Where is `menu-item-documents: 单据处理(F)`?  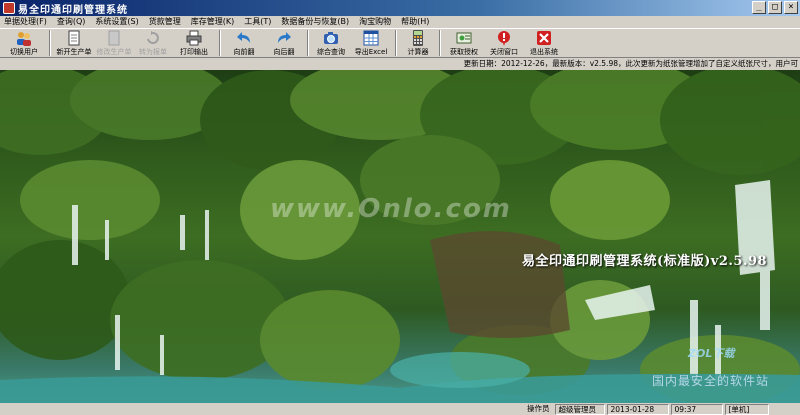 menu-item-documents: 单据处理(F) is located at coordinates (26, 22).